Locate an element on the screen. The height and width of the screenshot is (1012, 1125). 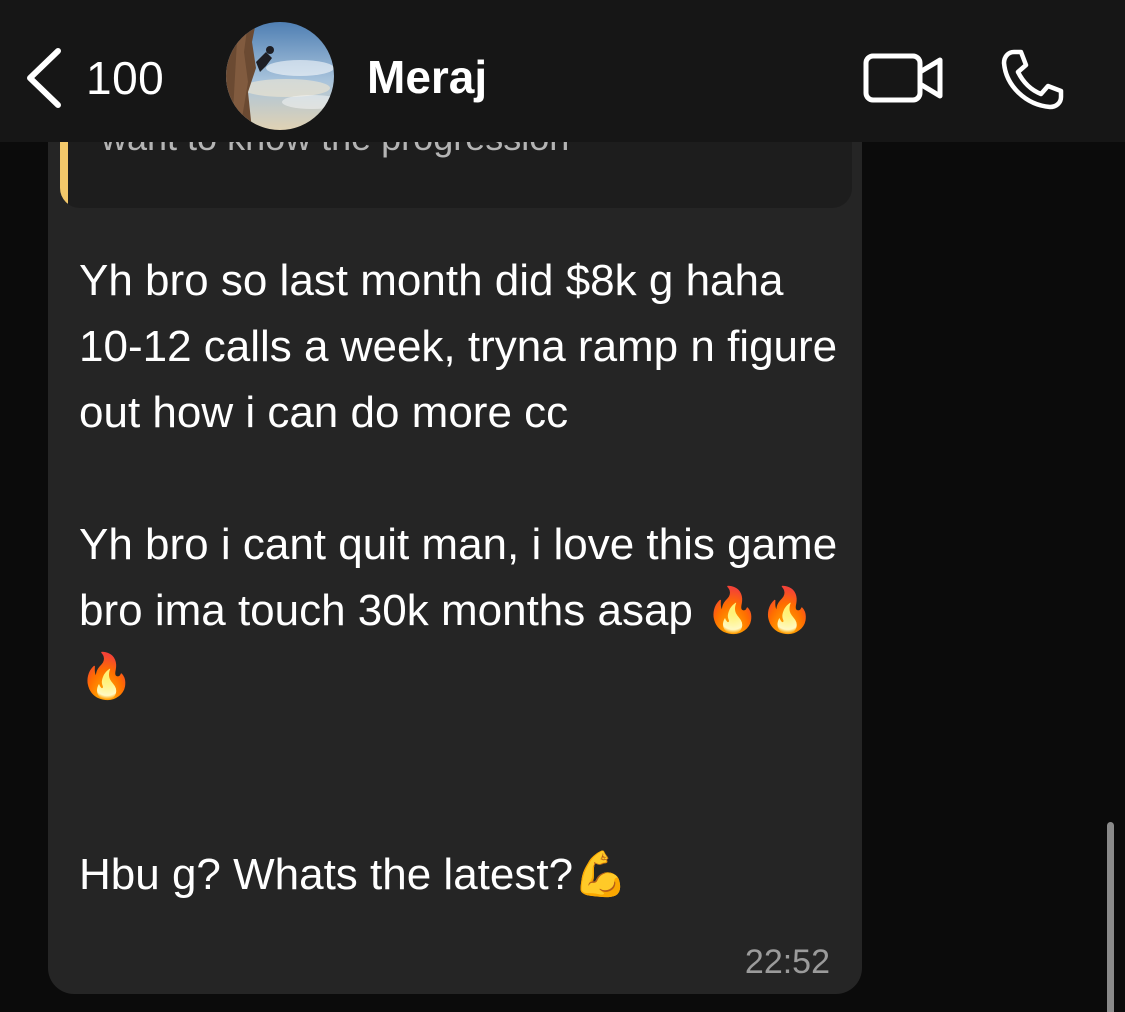
unread-count: 100 is located at coordinates (125, 78).